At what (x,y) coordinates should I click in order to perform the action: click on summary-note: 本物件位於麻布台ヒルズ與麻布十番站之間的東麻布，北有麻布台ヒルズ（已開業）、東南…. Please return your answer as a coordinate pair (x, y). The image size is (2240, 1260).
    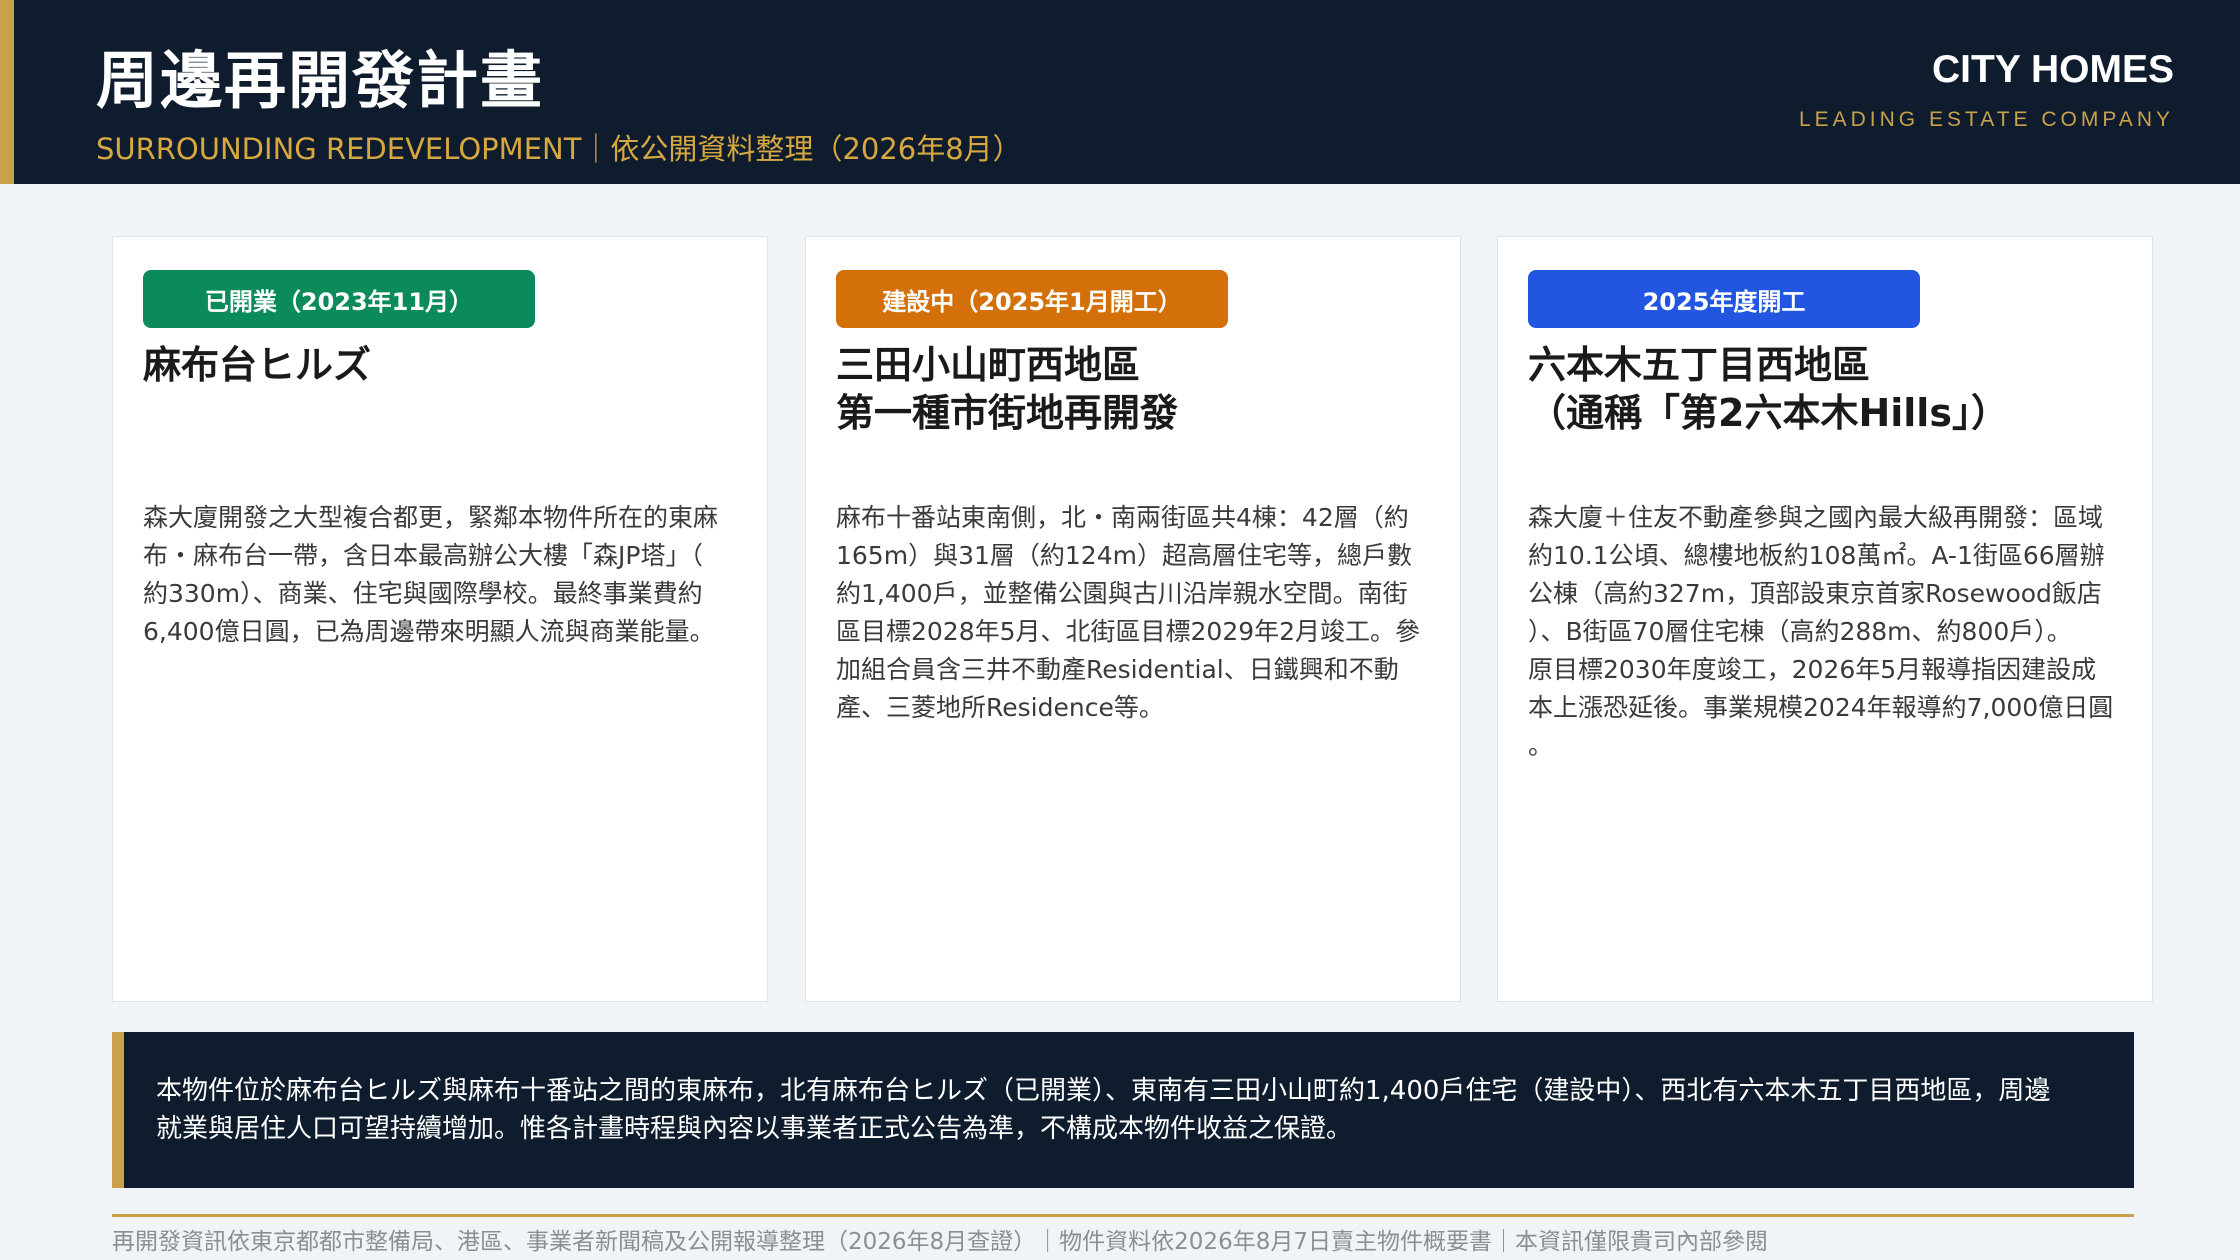
    Looking at the image, I should click on (1123, 1110).